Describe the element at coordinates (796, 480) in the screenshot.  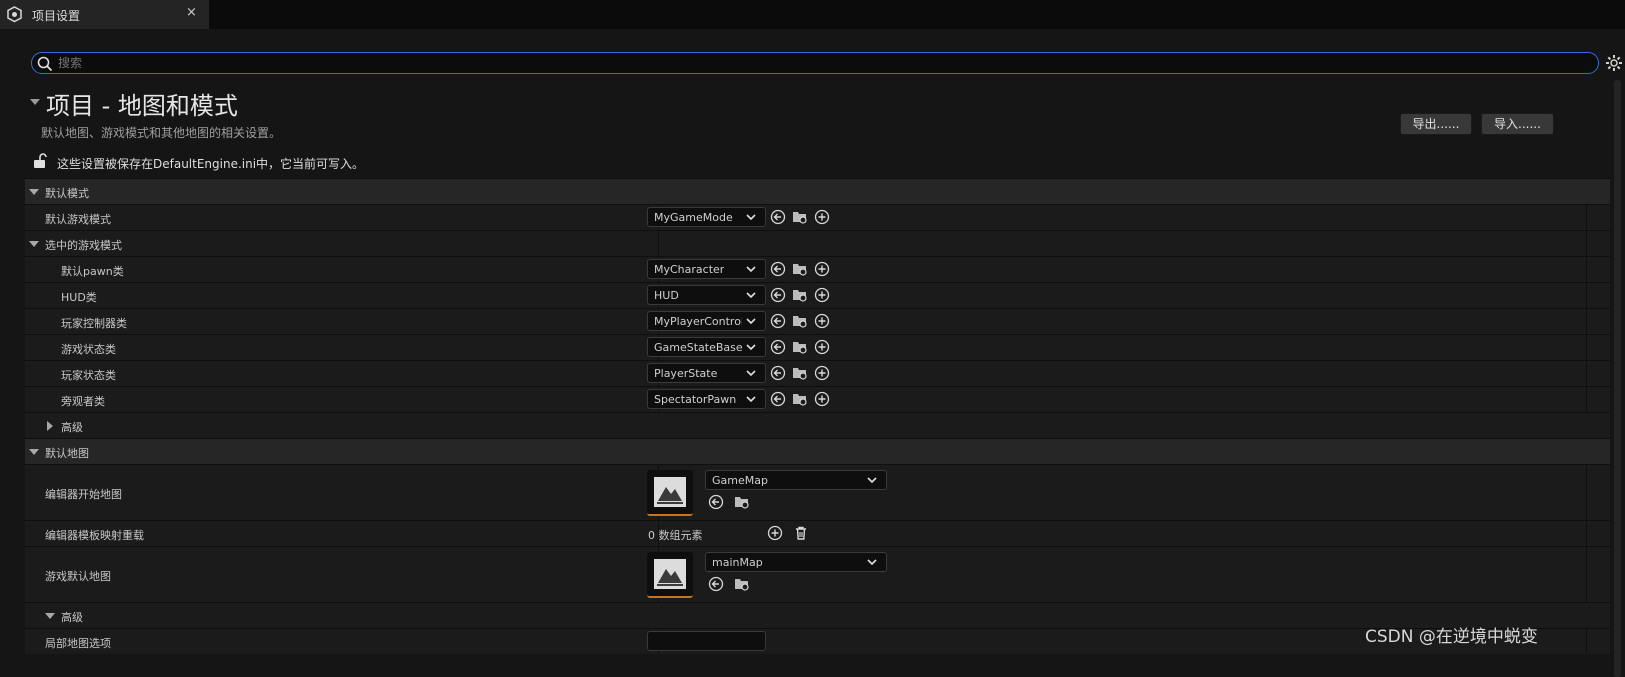
I see `editor-startup-map-dropdown: GameMap` at that location.